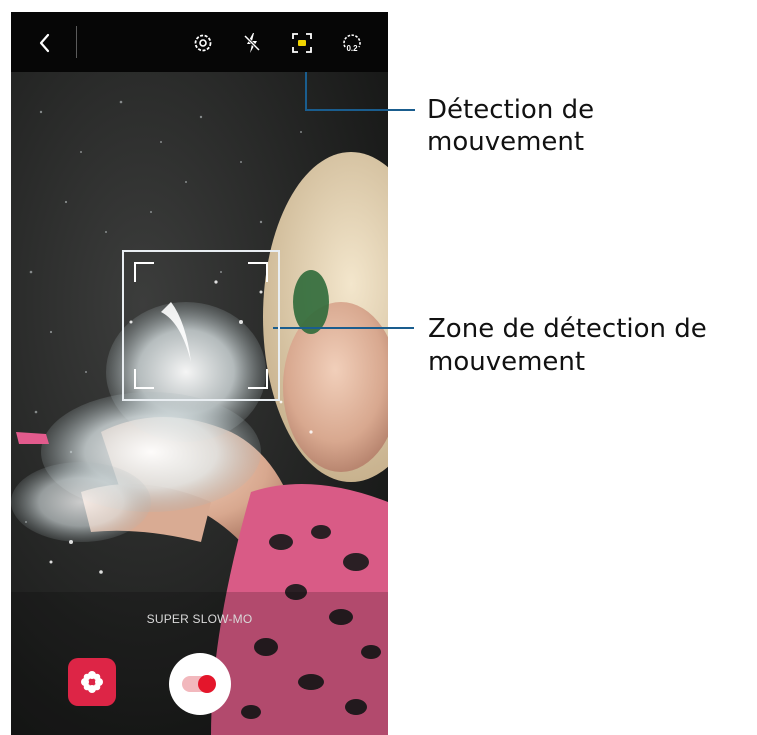 The width and height of the screenshot is (757, 735). What do you see at coordinates (343, 328) in the screenshot?
I see `callout-line-zone` at bounding box center [343, 328].